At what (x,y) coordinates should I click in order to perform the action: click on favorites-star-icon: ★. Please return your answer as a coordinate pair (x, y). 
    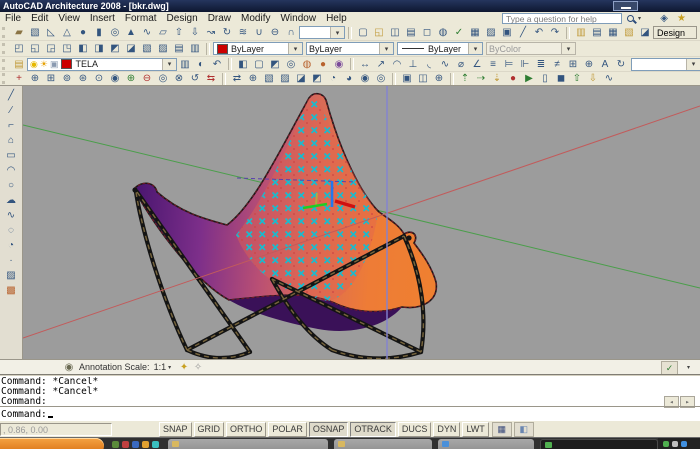
    Looking at the image, I should click on (681, 18).